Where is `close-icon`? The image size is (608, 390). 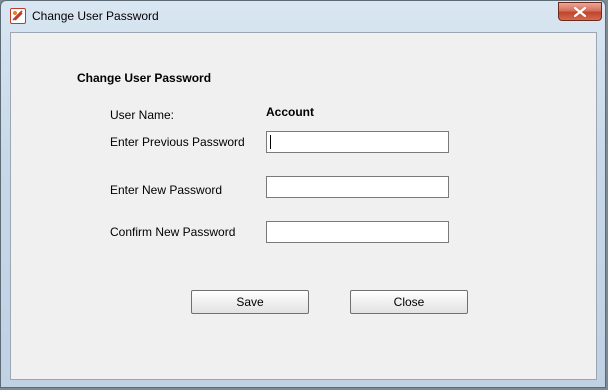
close-icon is located at coordinates (580, 12).